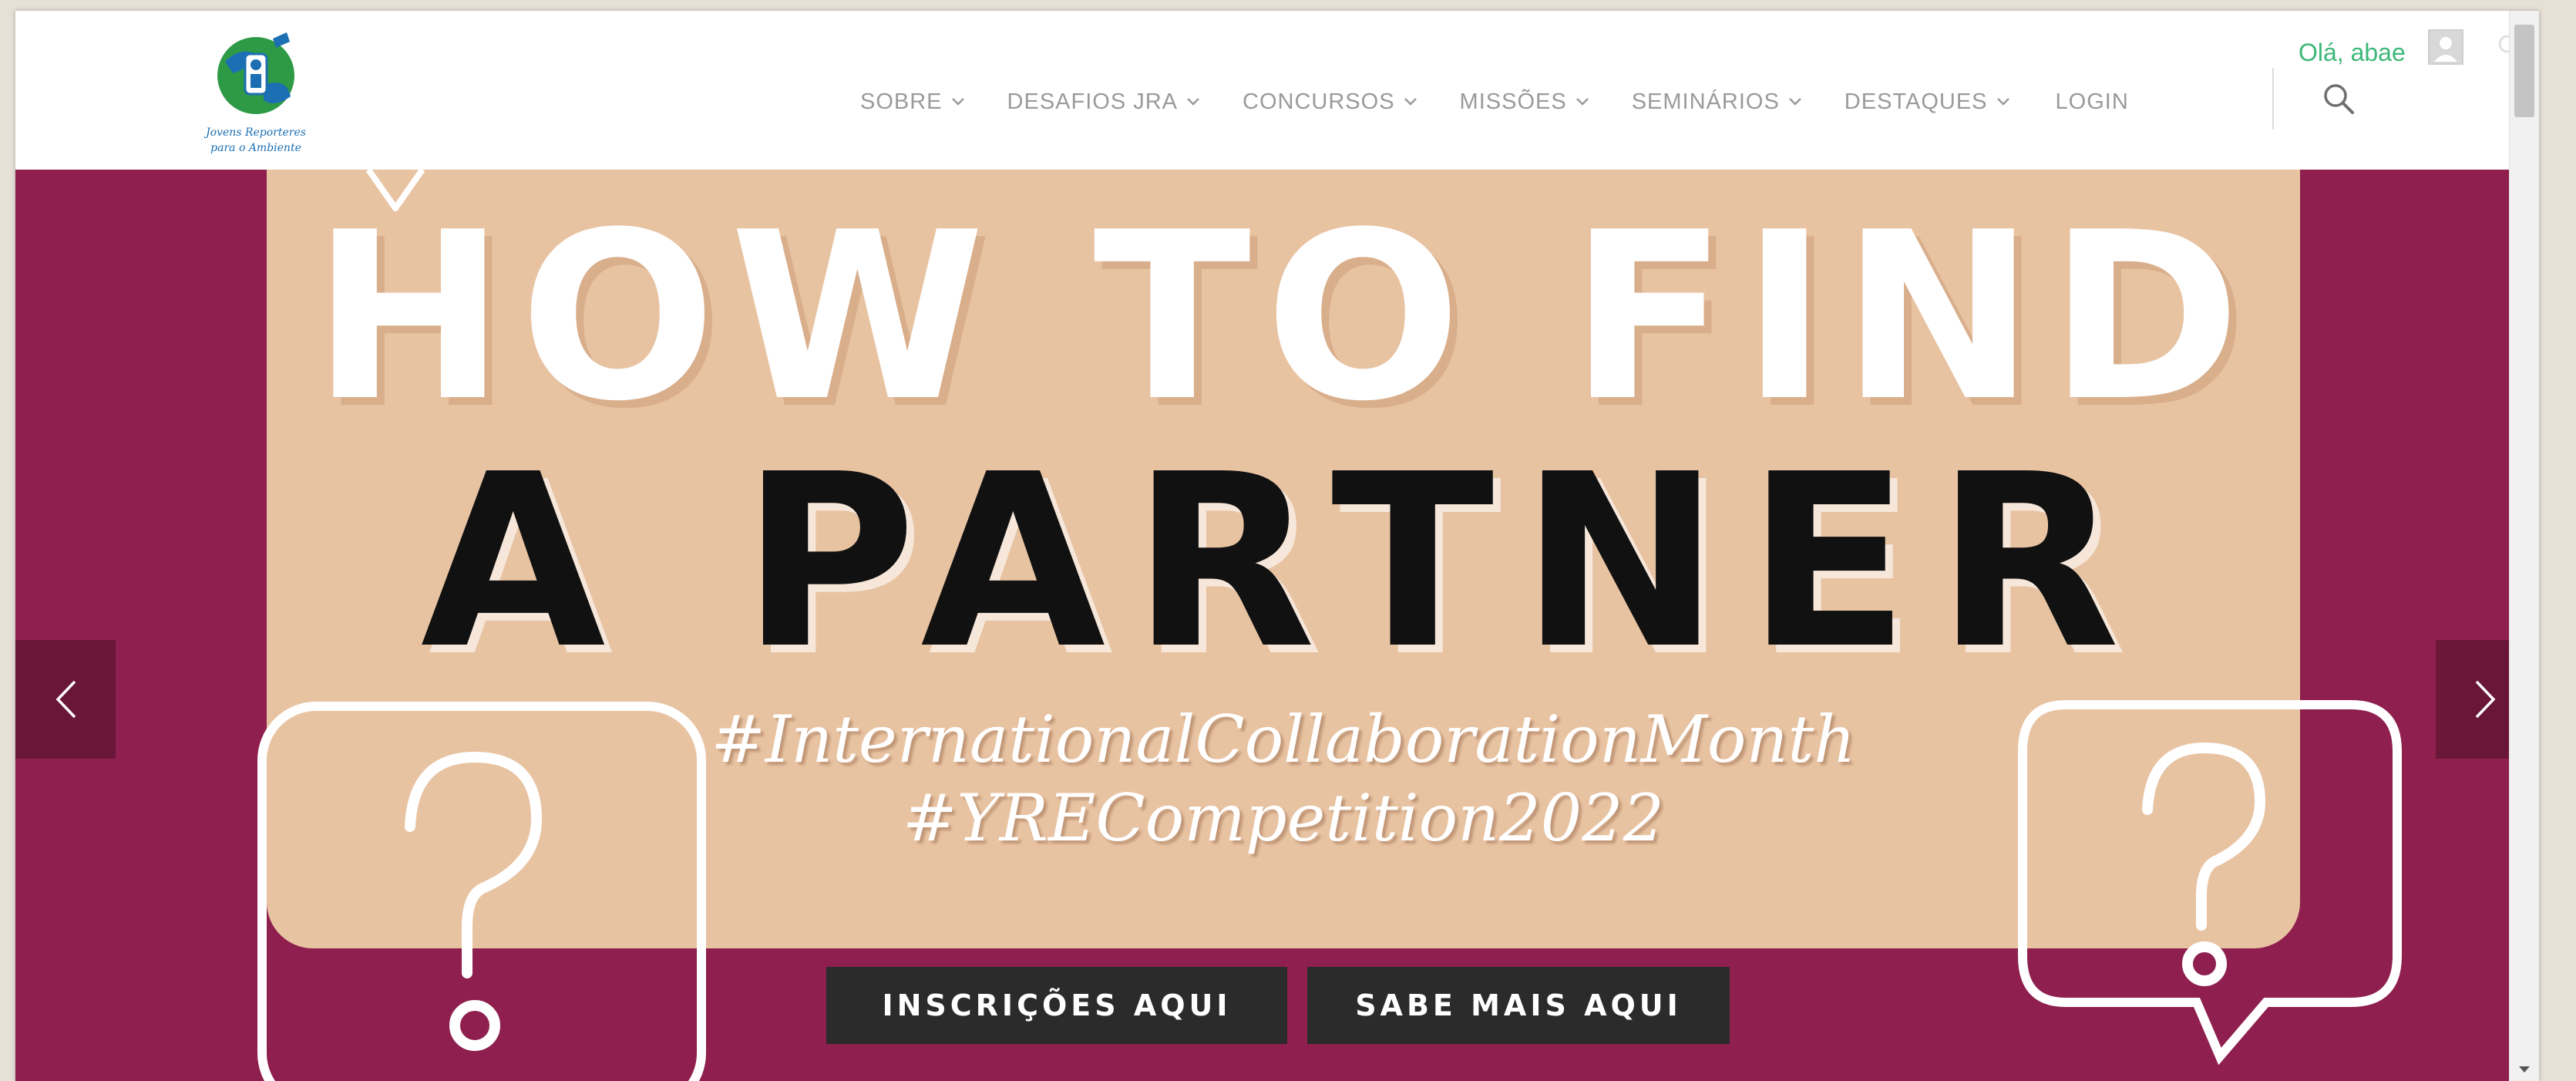 The height and width of the screenshot is (1081, 2576). I want to click on nav-label: MISSÕES, so click(1513, 102).